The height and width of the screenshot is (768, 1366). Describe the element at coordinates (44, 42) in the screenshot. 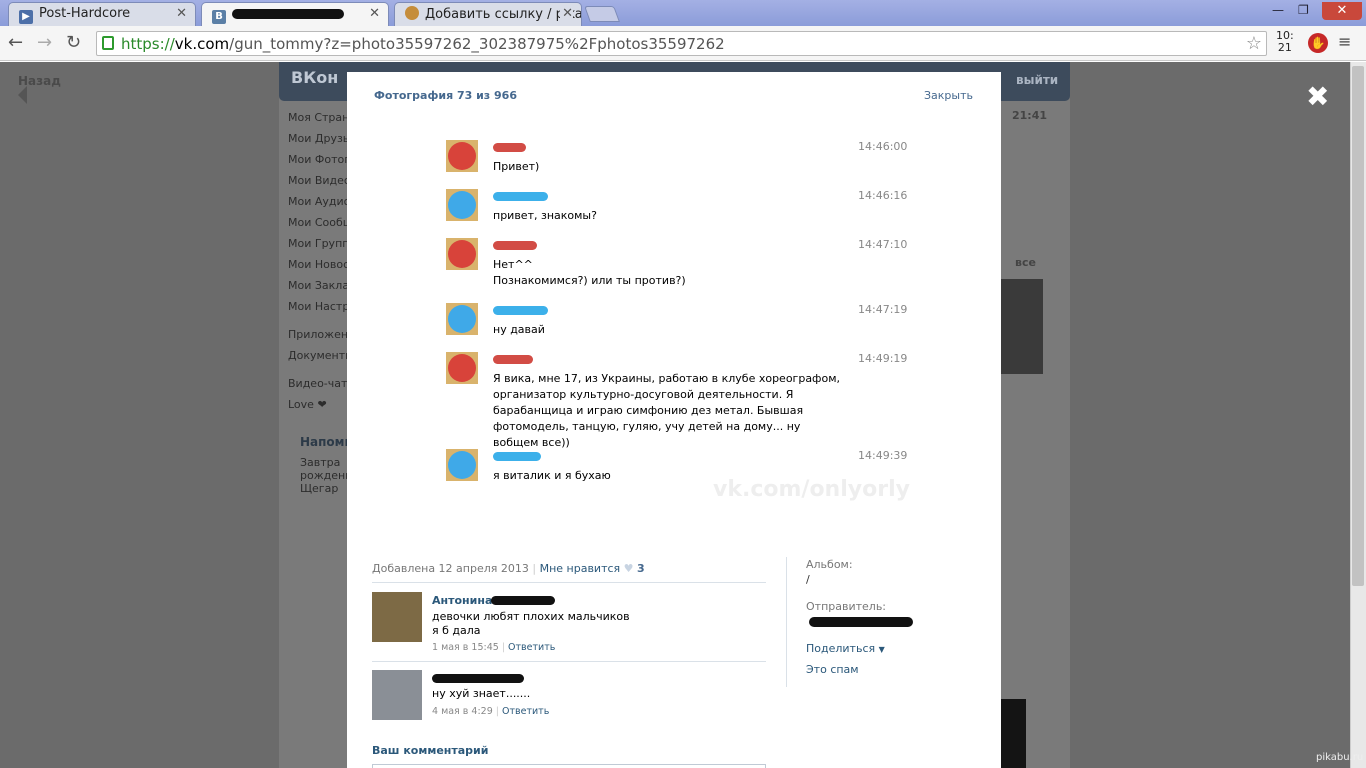

I see `forward-arrow-icon: →` at that location.